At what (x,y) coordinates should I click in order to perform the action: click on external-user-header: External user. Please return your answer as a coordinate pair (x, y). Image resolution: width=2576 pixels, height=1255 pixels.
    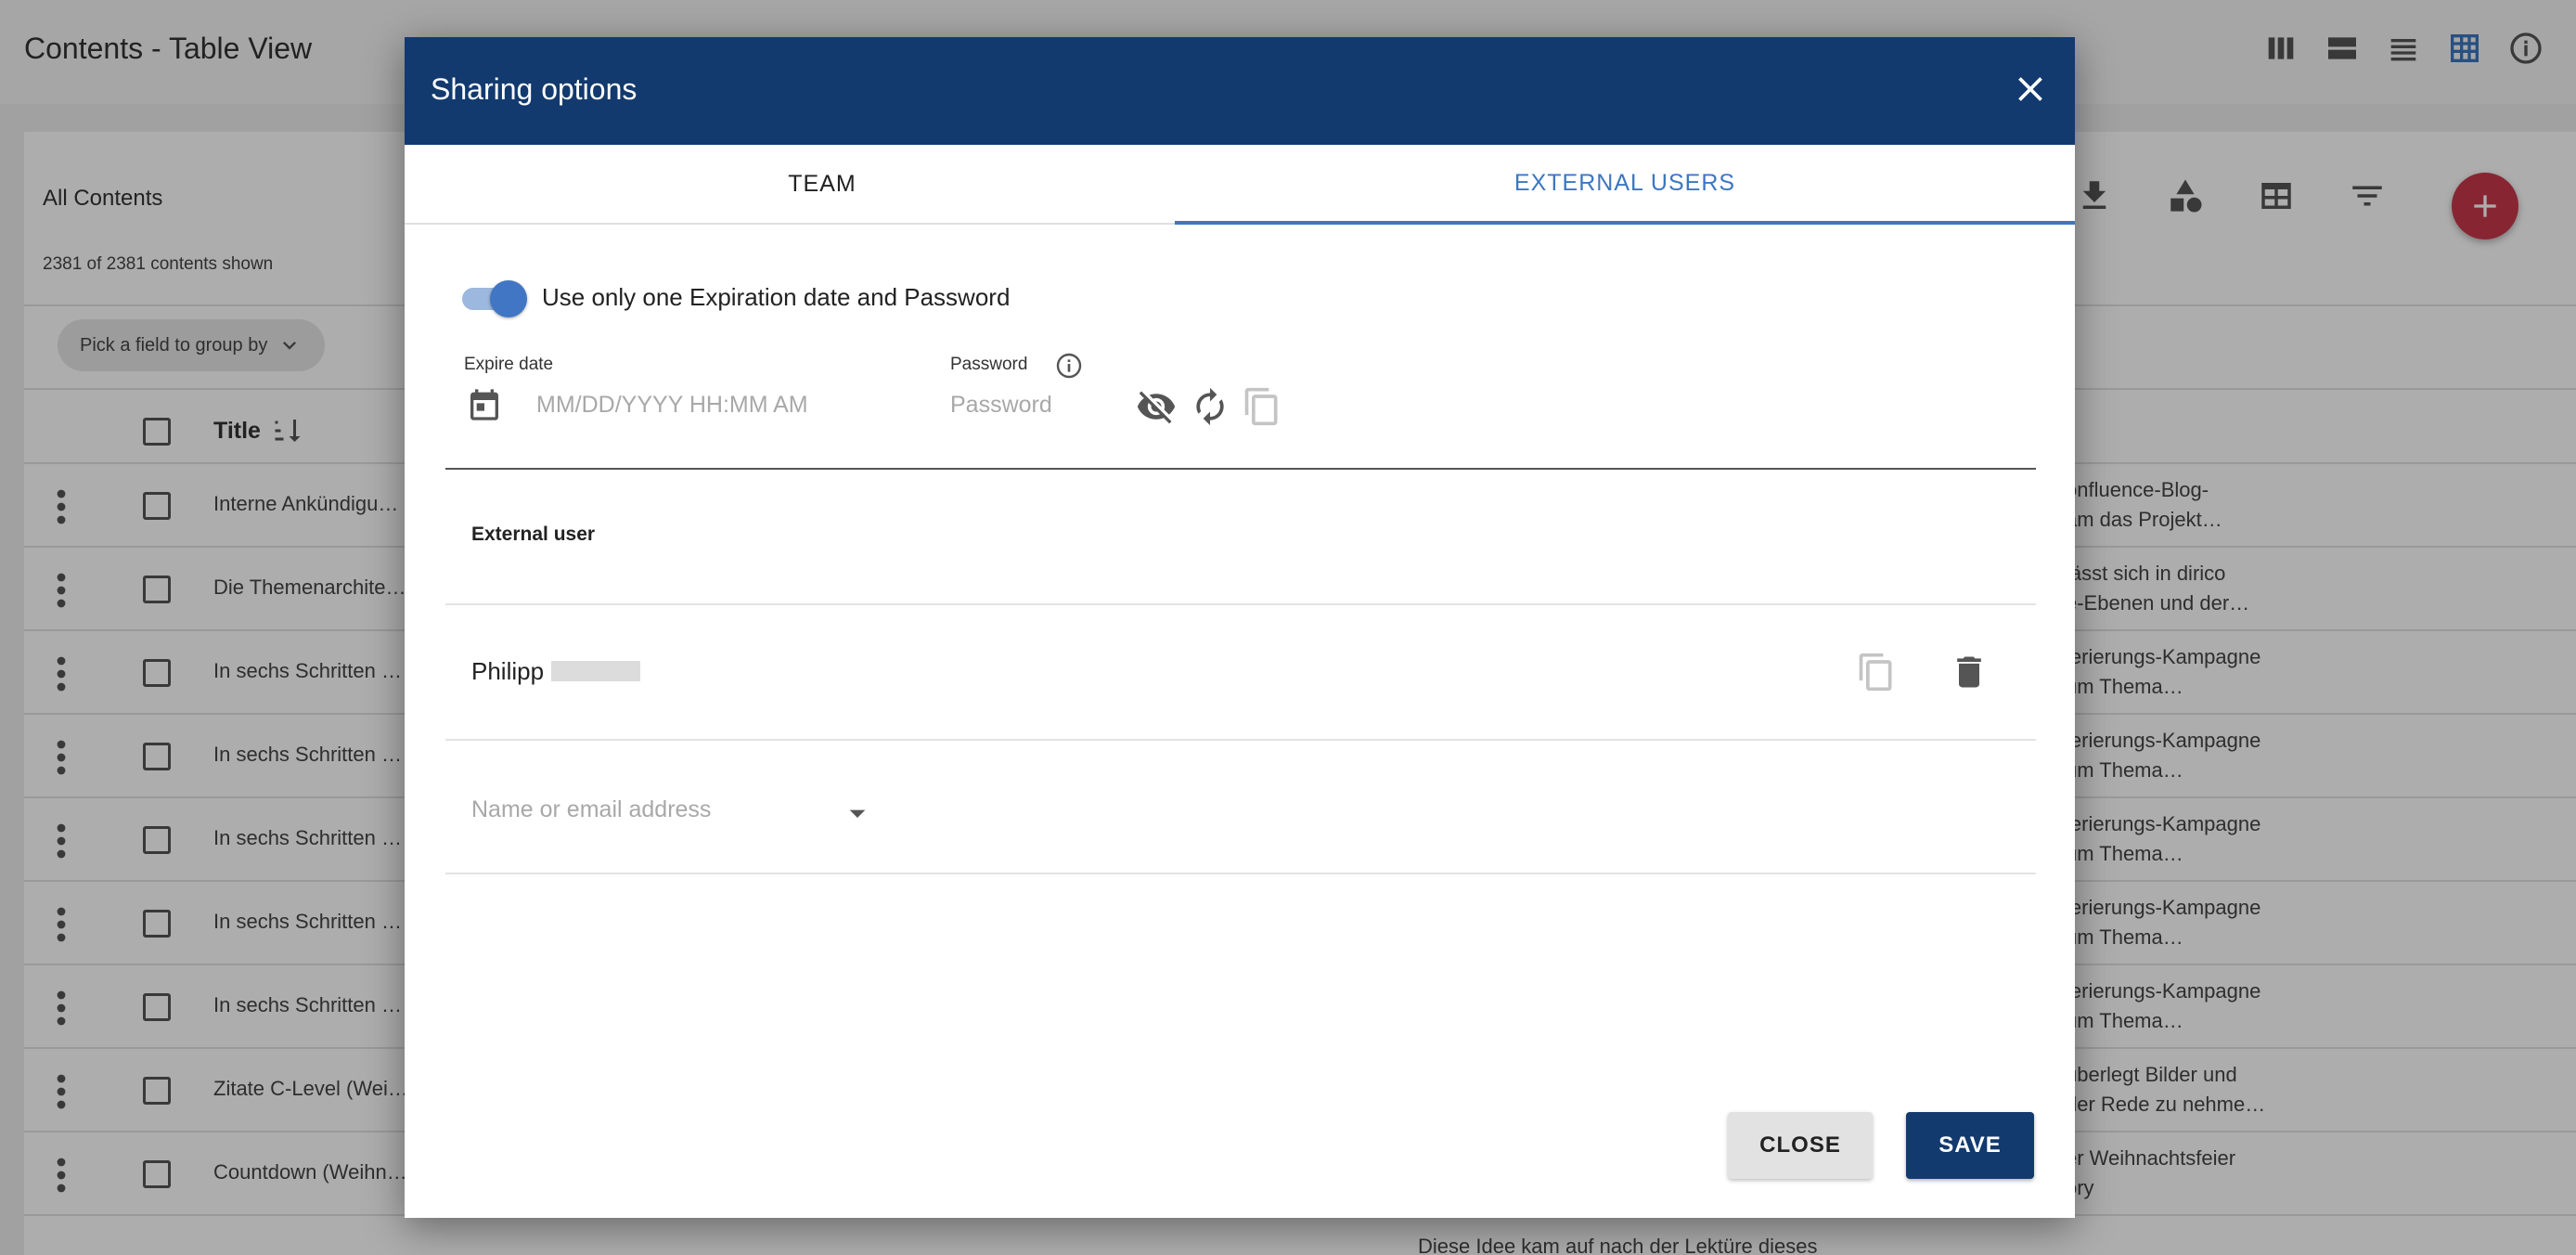
    Looking at the image, I should click on (533, 534).